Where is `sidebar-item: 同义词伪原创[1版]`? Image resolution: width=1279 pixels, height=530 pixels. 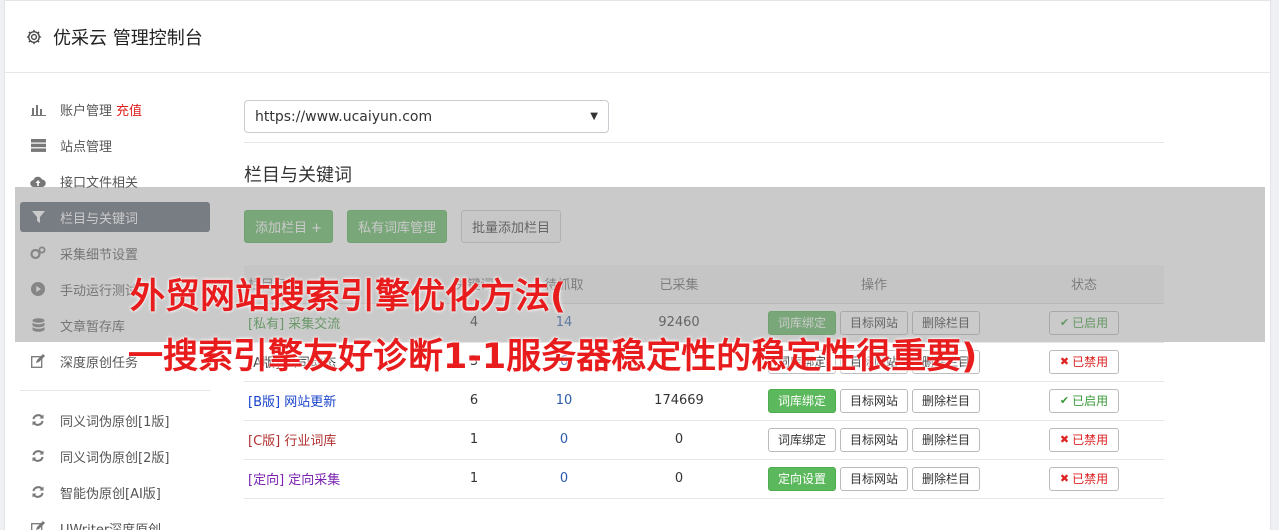 sidebar-item: 同义词伪原创[1版] is located at coordinates (115, 420).